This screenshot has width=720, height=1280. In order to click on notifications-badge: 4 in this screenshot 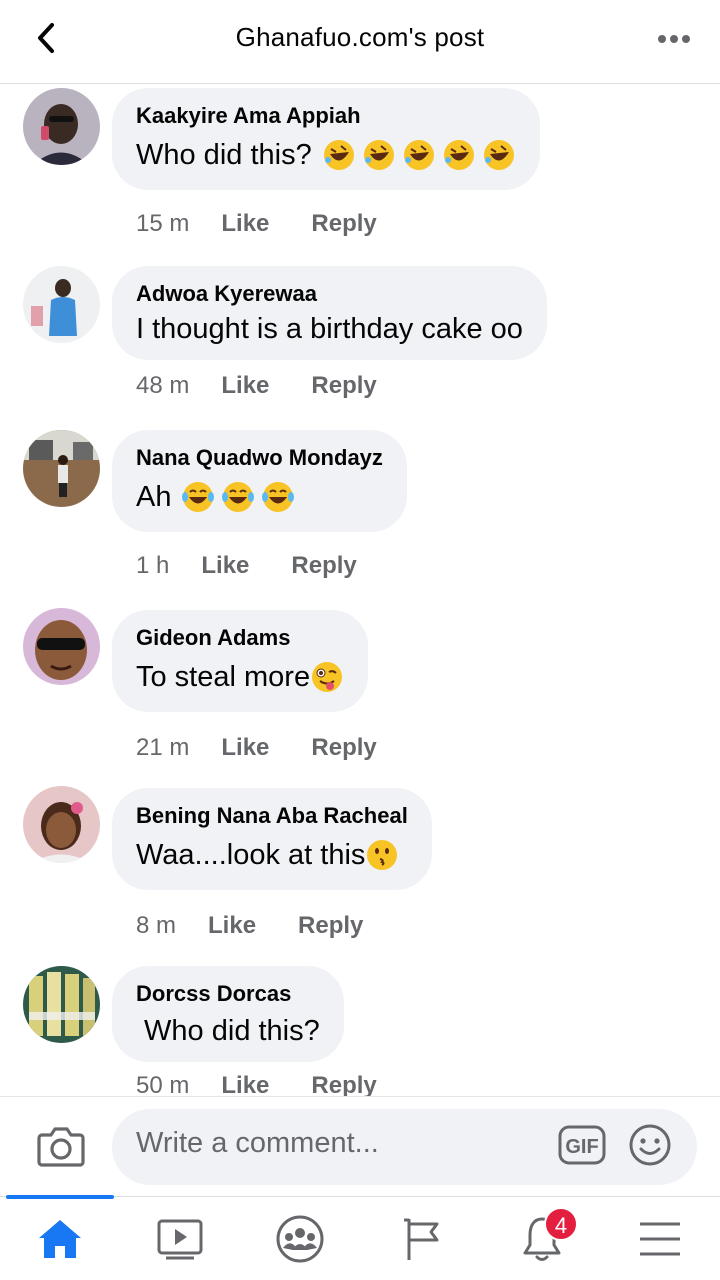, I will do `click(561, 1224)`.